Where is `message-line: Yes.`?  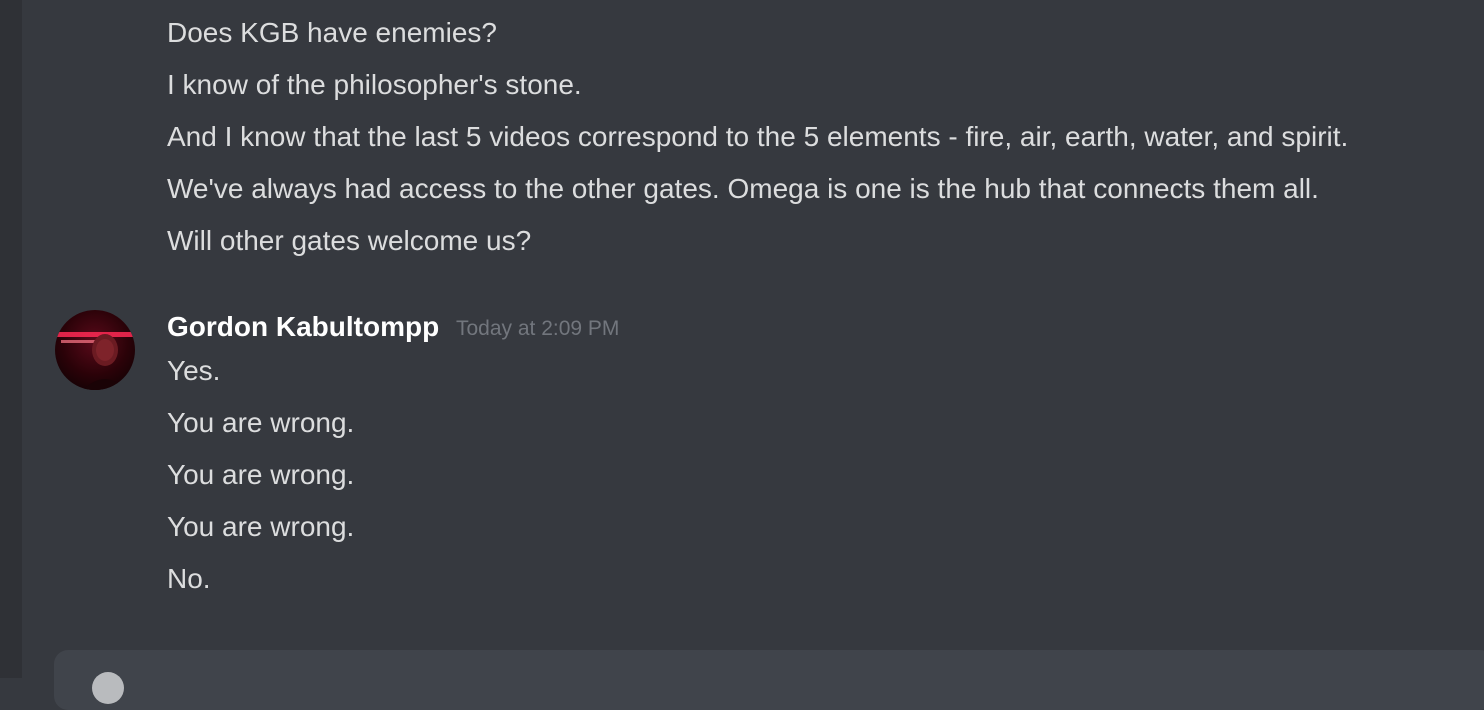
message-line: Yes. is located at coordinates (194, 370).